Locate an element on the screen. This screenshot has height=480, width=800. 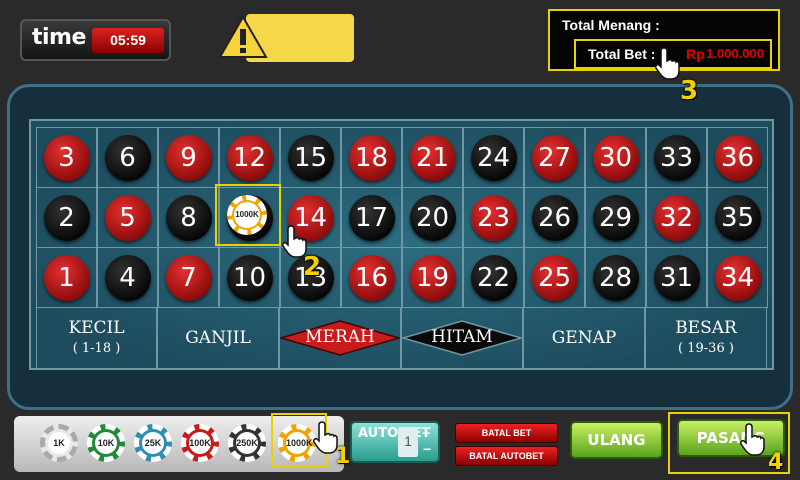
number-4: 4 is located at coordinates (127, 277).